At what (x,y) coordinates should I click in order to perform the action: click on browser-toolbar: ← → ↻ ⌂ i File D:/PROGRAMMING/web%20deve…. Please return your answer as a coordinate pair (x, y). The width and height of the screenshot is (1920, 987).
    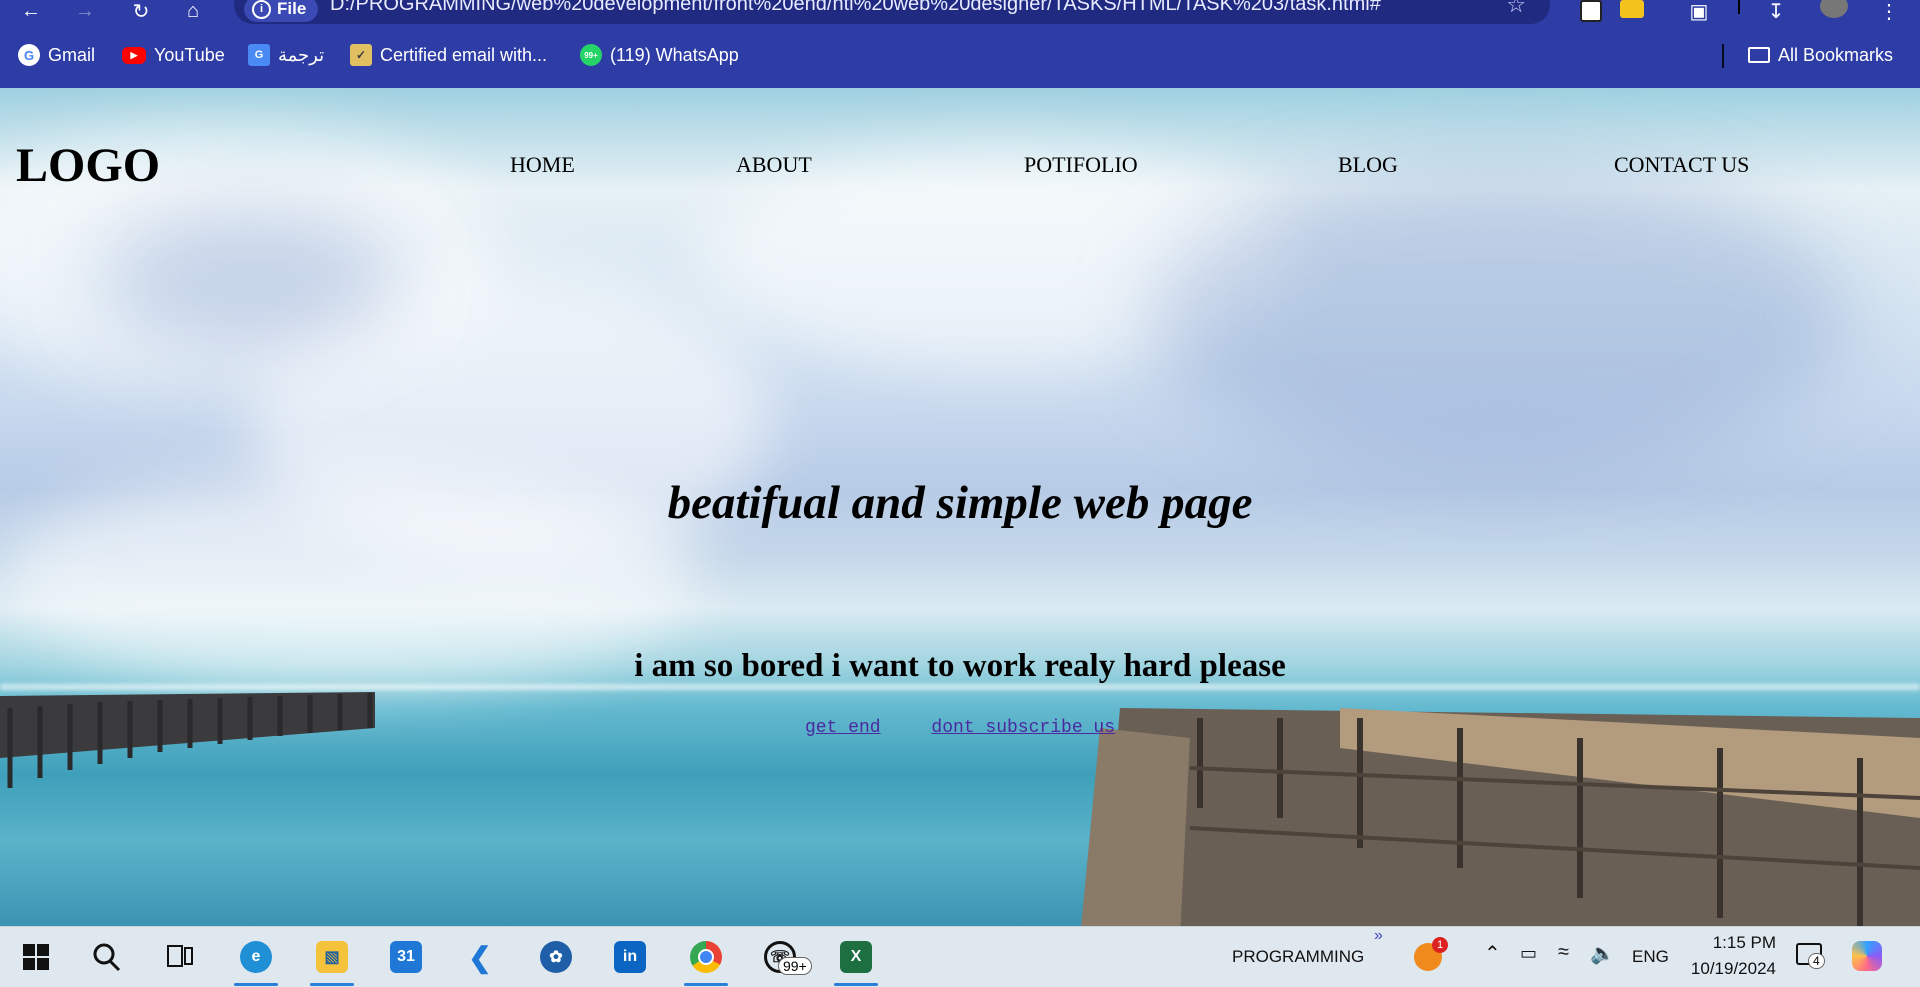
    Looking at the image, I should click on (960, 13).